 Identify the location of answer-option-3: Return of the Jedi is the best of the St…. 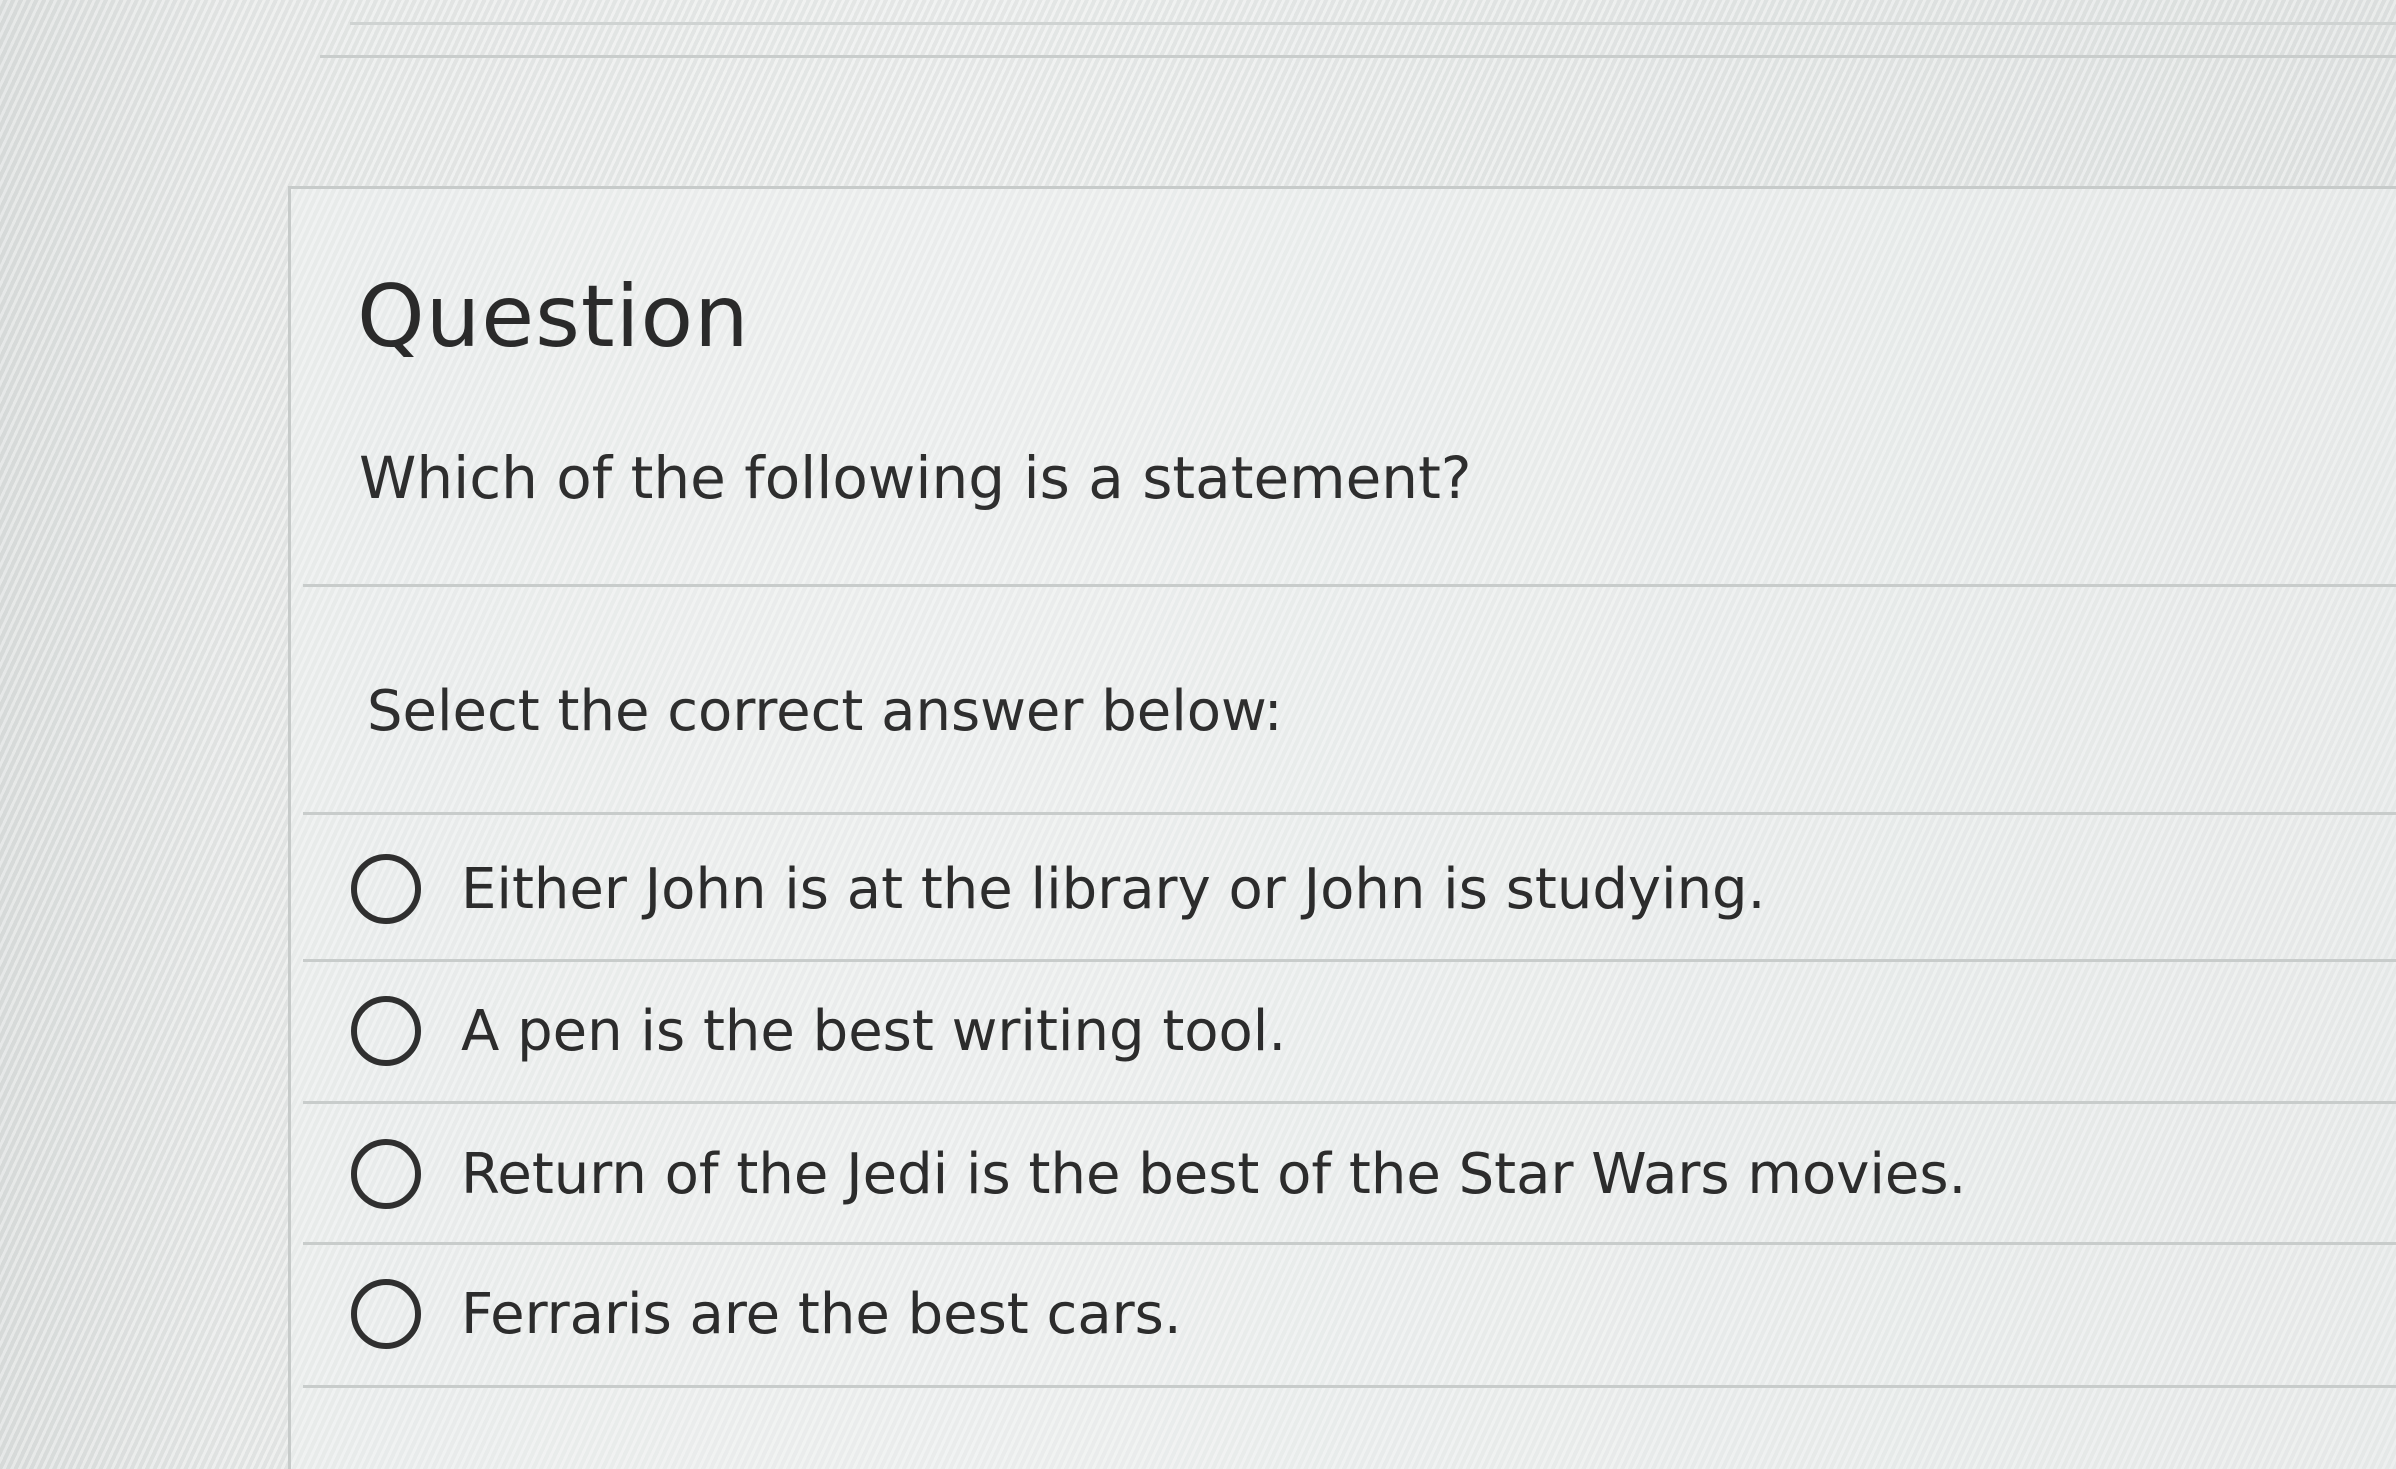
(1373, 1174).